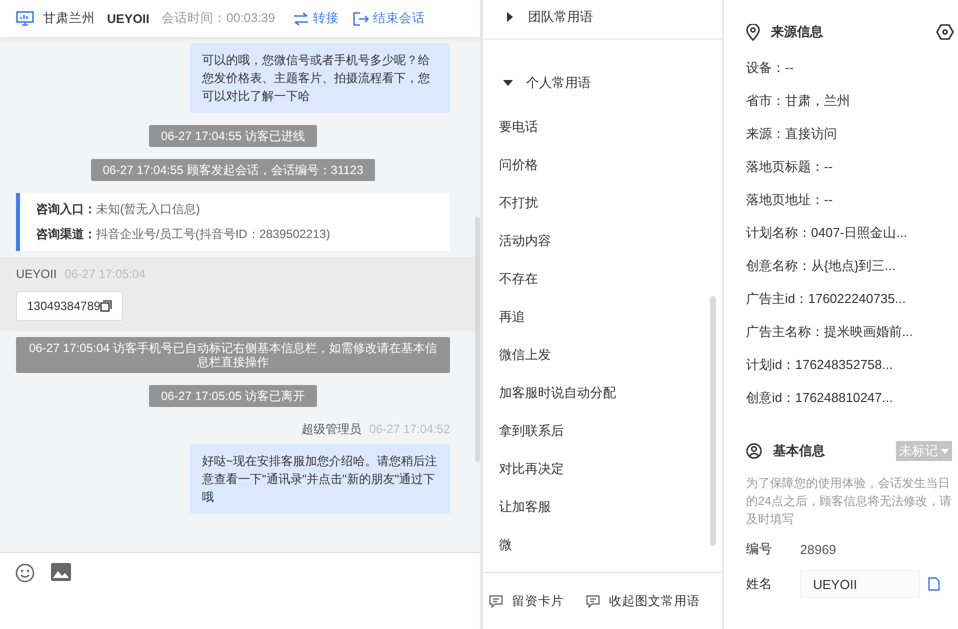 The width and height of the screenshot is (958, 629). I want to click on collapse-phrases-button: 收起图文常用语, so click(643, 601).